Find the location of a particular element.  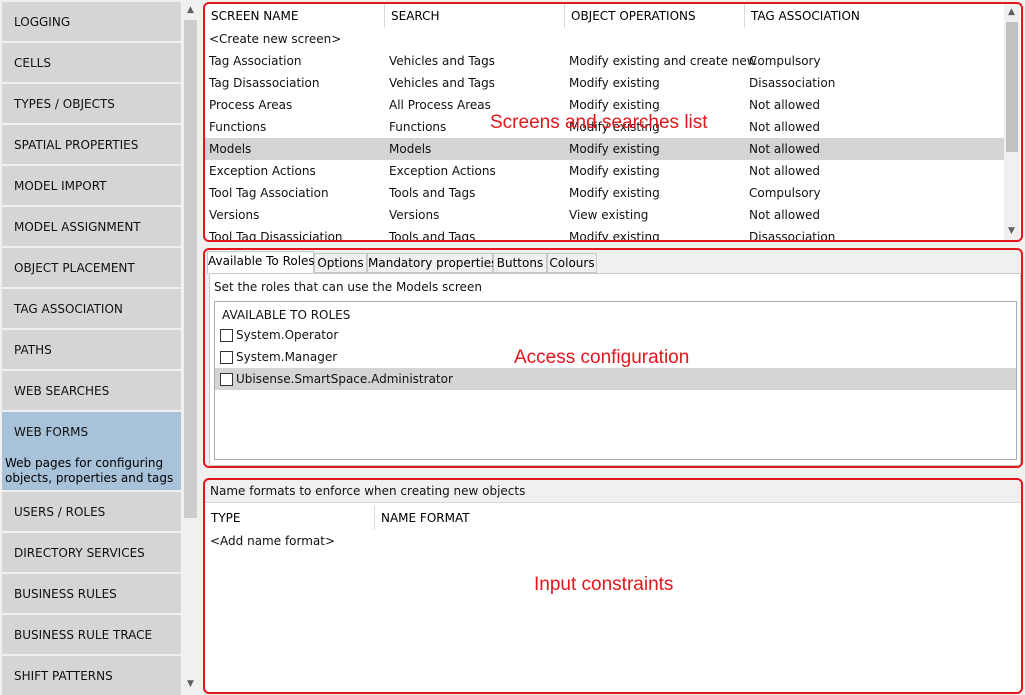

column-header-object-operations: OBJECT OPERATIONS is located at coordinates (655, 16).